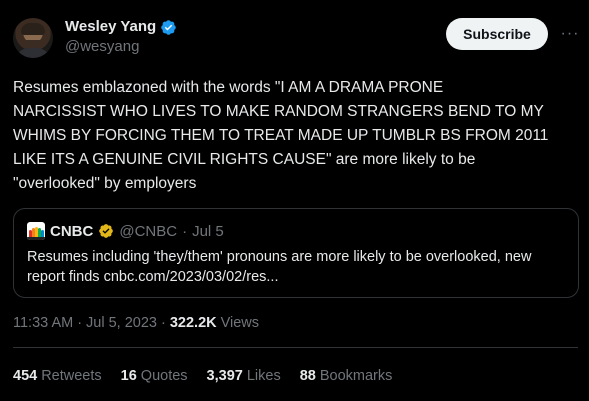 Image resolution: width=589 pixels, height=401 pixels. I want to click on views-count: 322.2K, so click(193, 323).